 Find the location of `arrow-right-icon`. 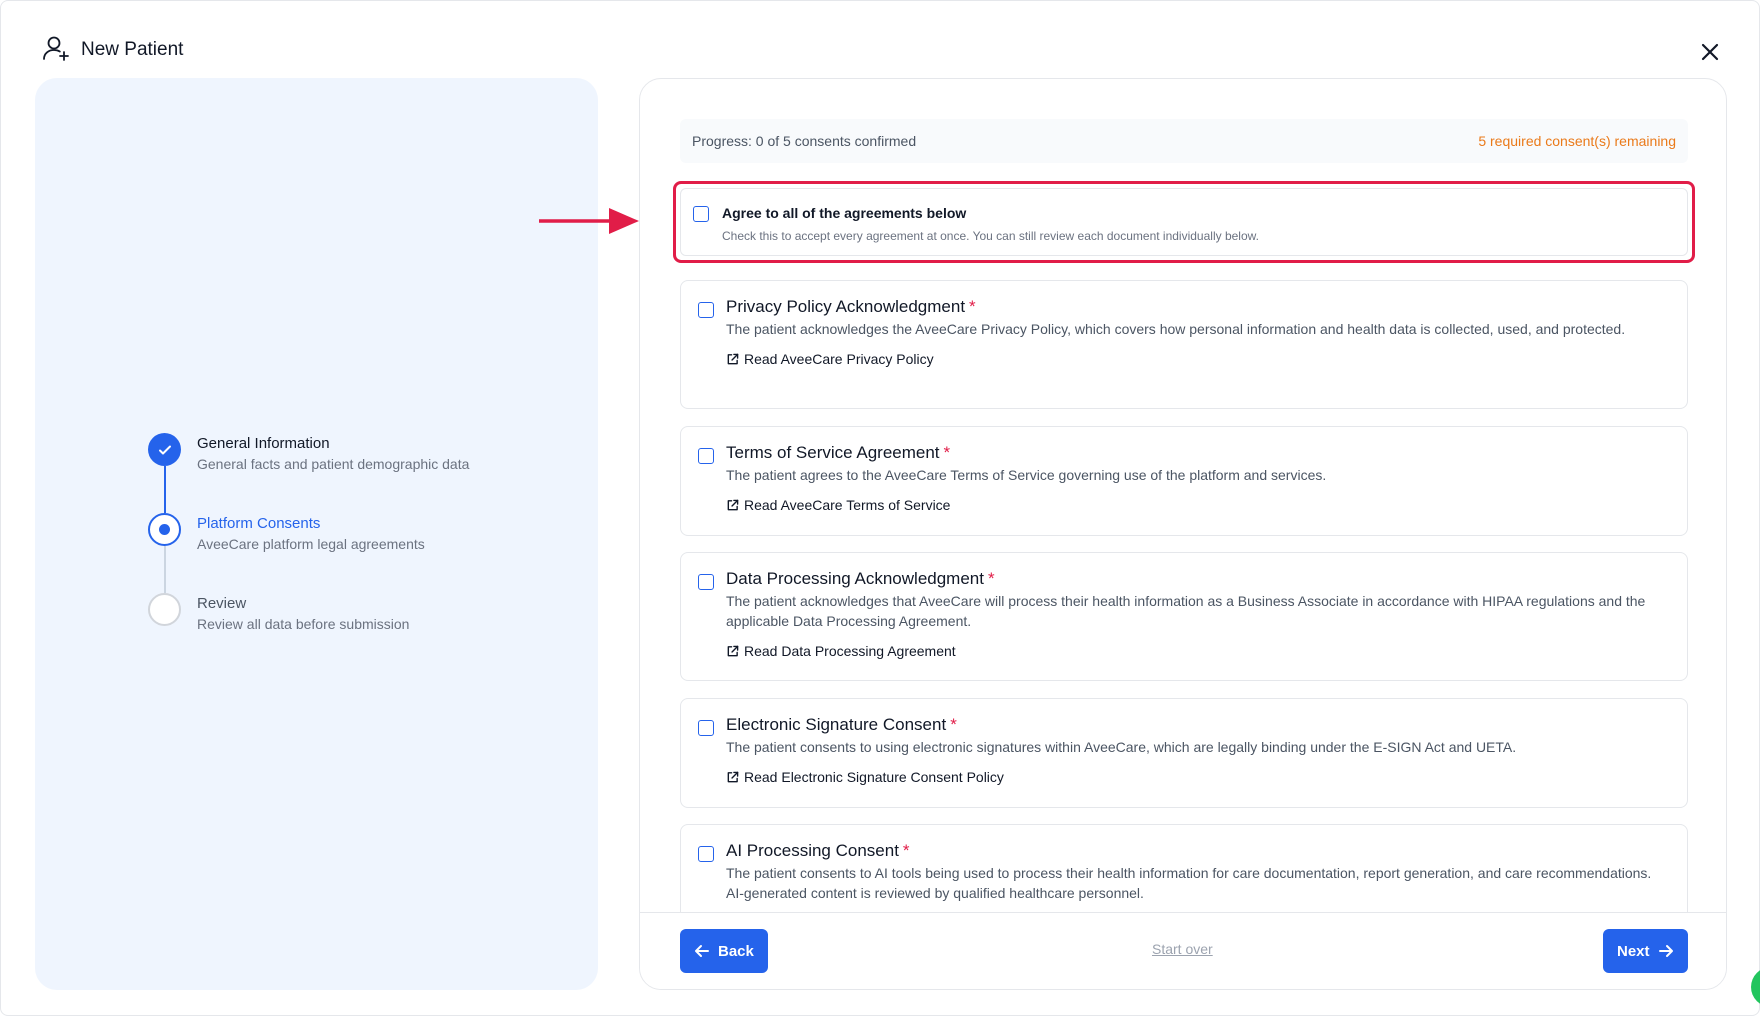

arrow-right-icon is located at coordinates (1665, 951).